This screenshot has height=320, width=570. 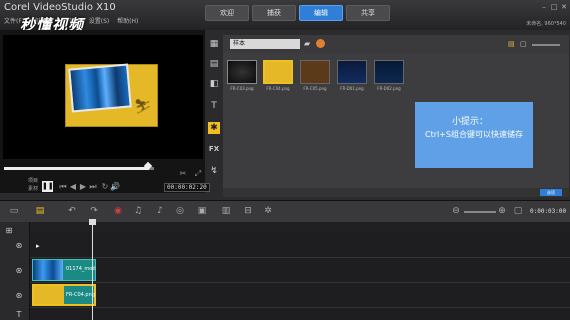 I want to click on options-button: 选项, so click(x=551, y=192).